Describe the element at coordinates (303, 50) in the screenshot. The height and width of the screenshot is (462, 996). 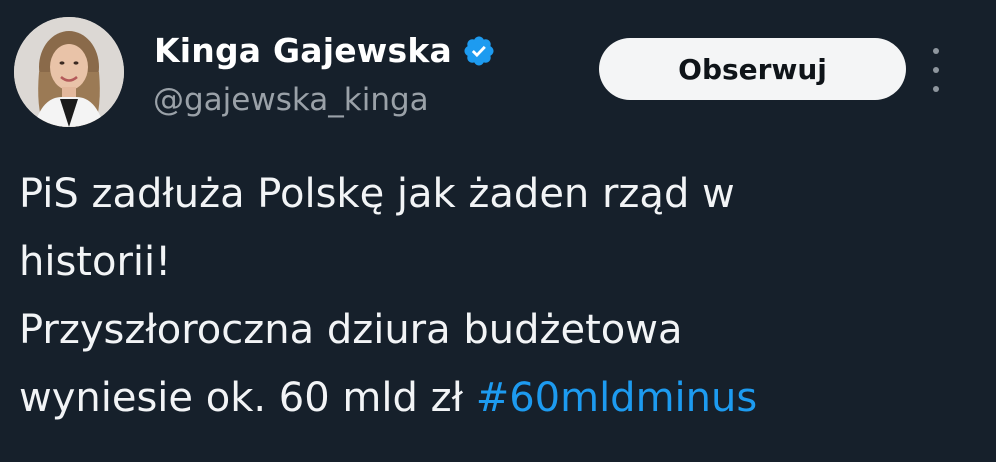
I see `author-display-name: Kinga Gajewska` at that location.